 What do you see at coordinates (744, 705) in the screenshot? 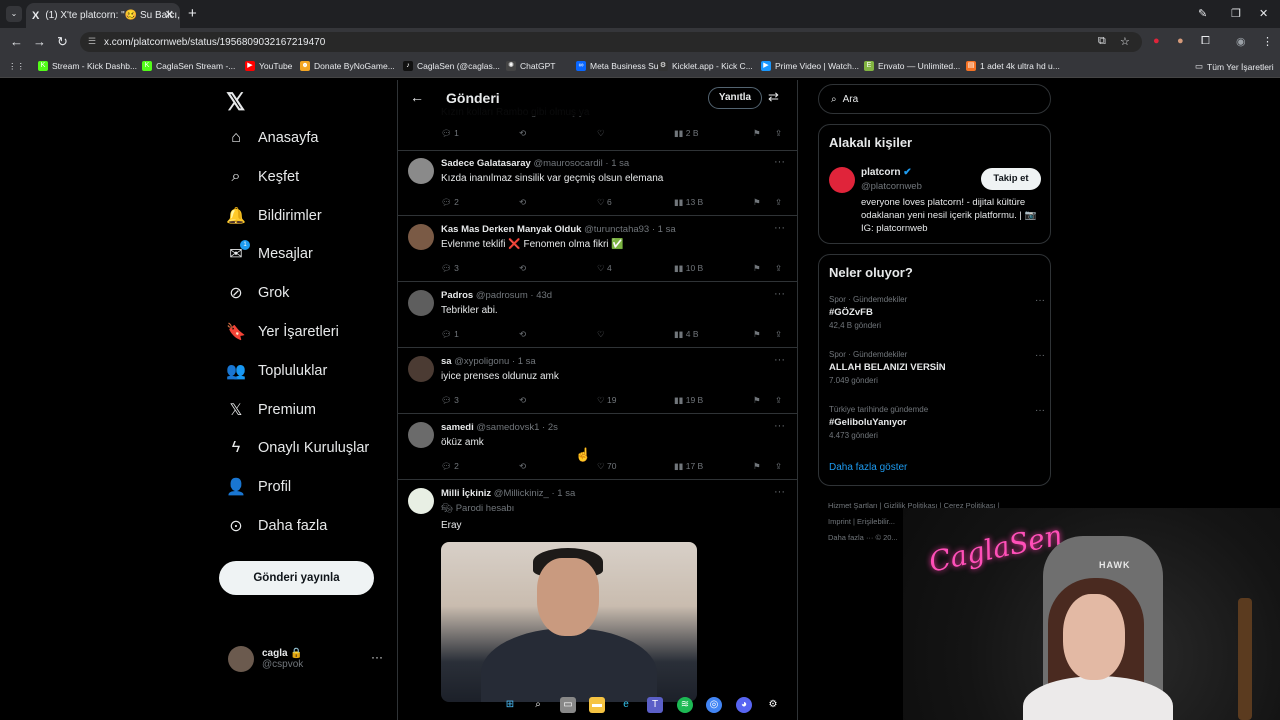
I see `discord-icon: ◕` at bounding box center [744, 705].